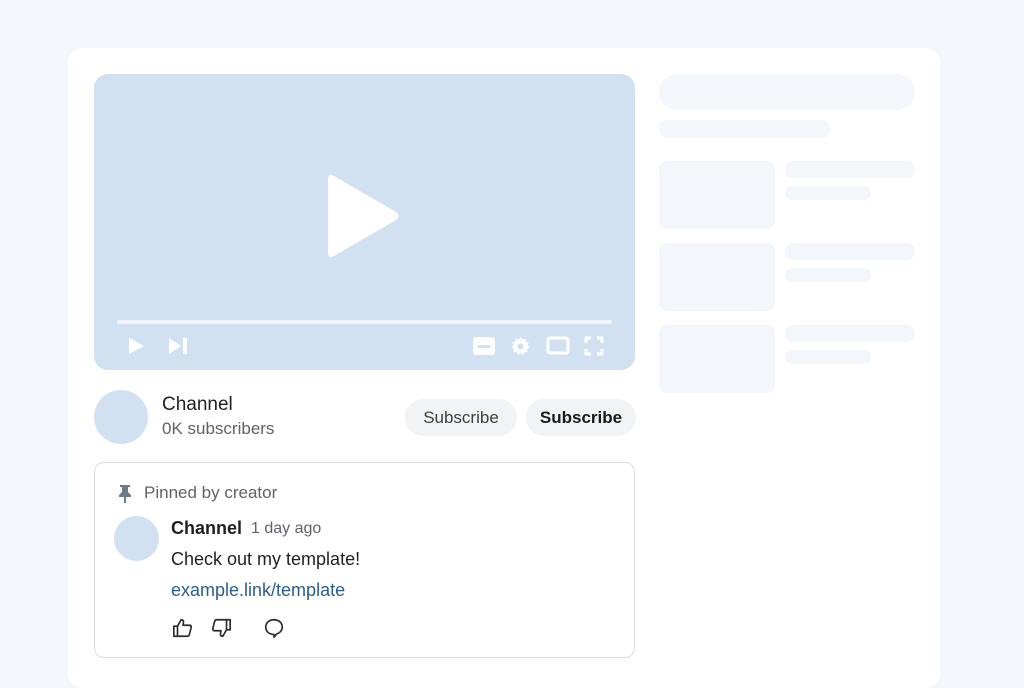  Describe the element at coordinates (787, 92) in the screenshot. I see `skeleton-title` at that location.